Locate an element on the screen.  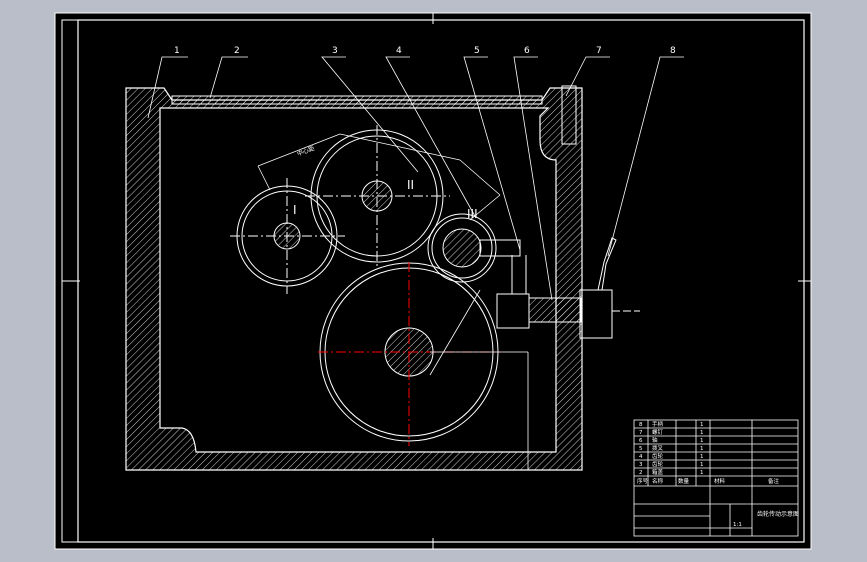
parts-row-6-qty: 1 is located at coordinates (702, 441).